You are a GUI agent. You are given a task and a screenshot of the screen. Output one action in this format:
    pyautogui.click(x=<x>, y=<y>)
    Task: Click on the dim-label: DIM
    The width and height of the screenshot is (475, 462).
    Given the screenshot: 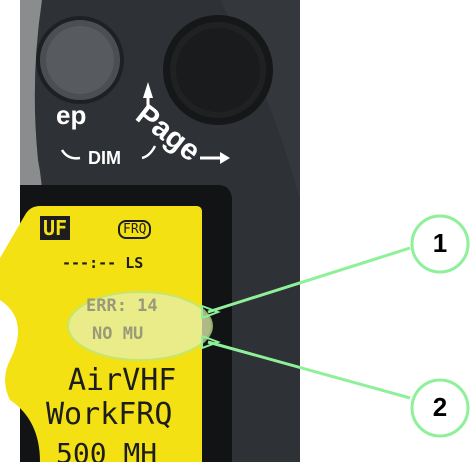 What is the action you would take?
    pyautogui.click(x=104, y=158)
    